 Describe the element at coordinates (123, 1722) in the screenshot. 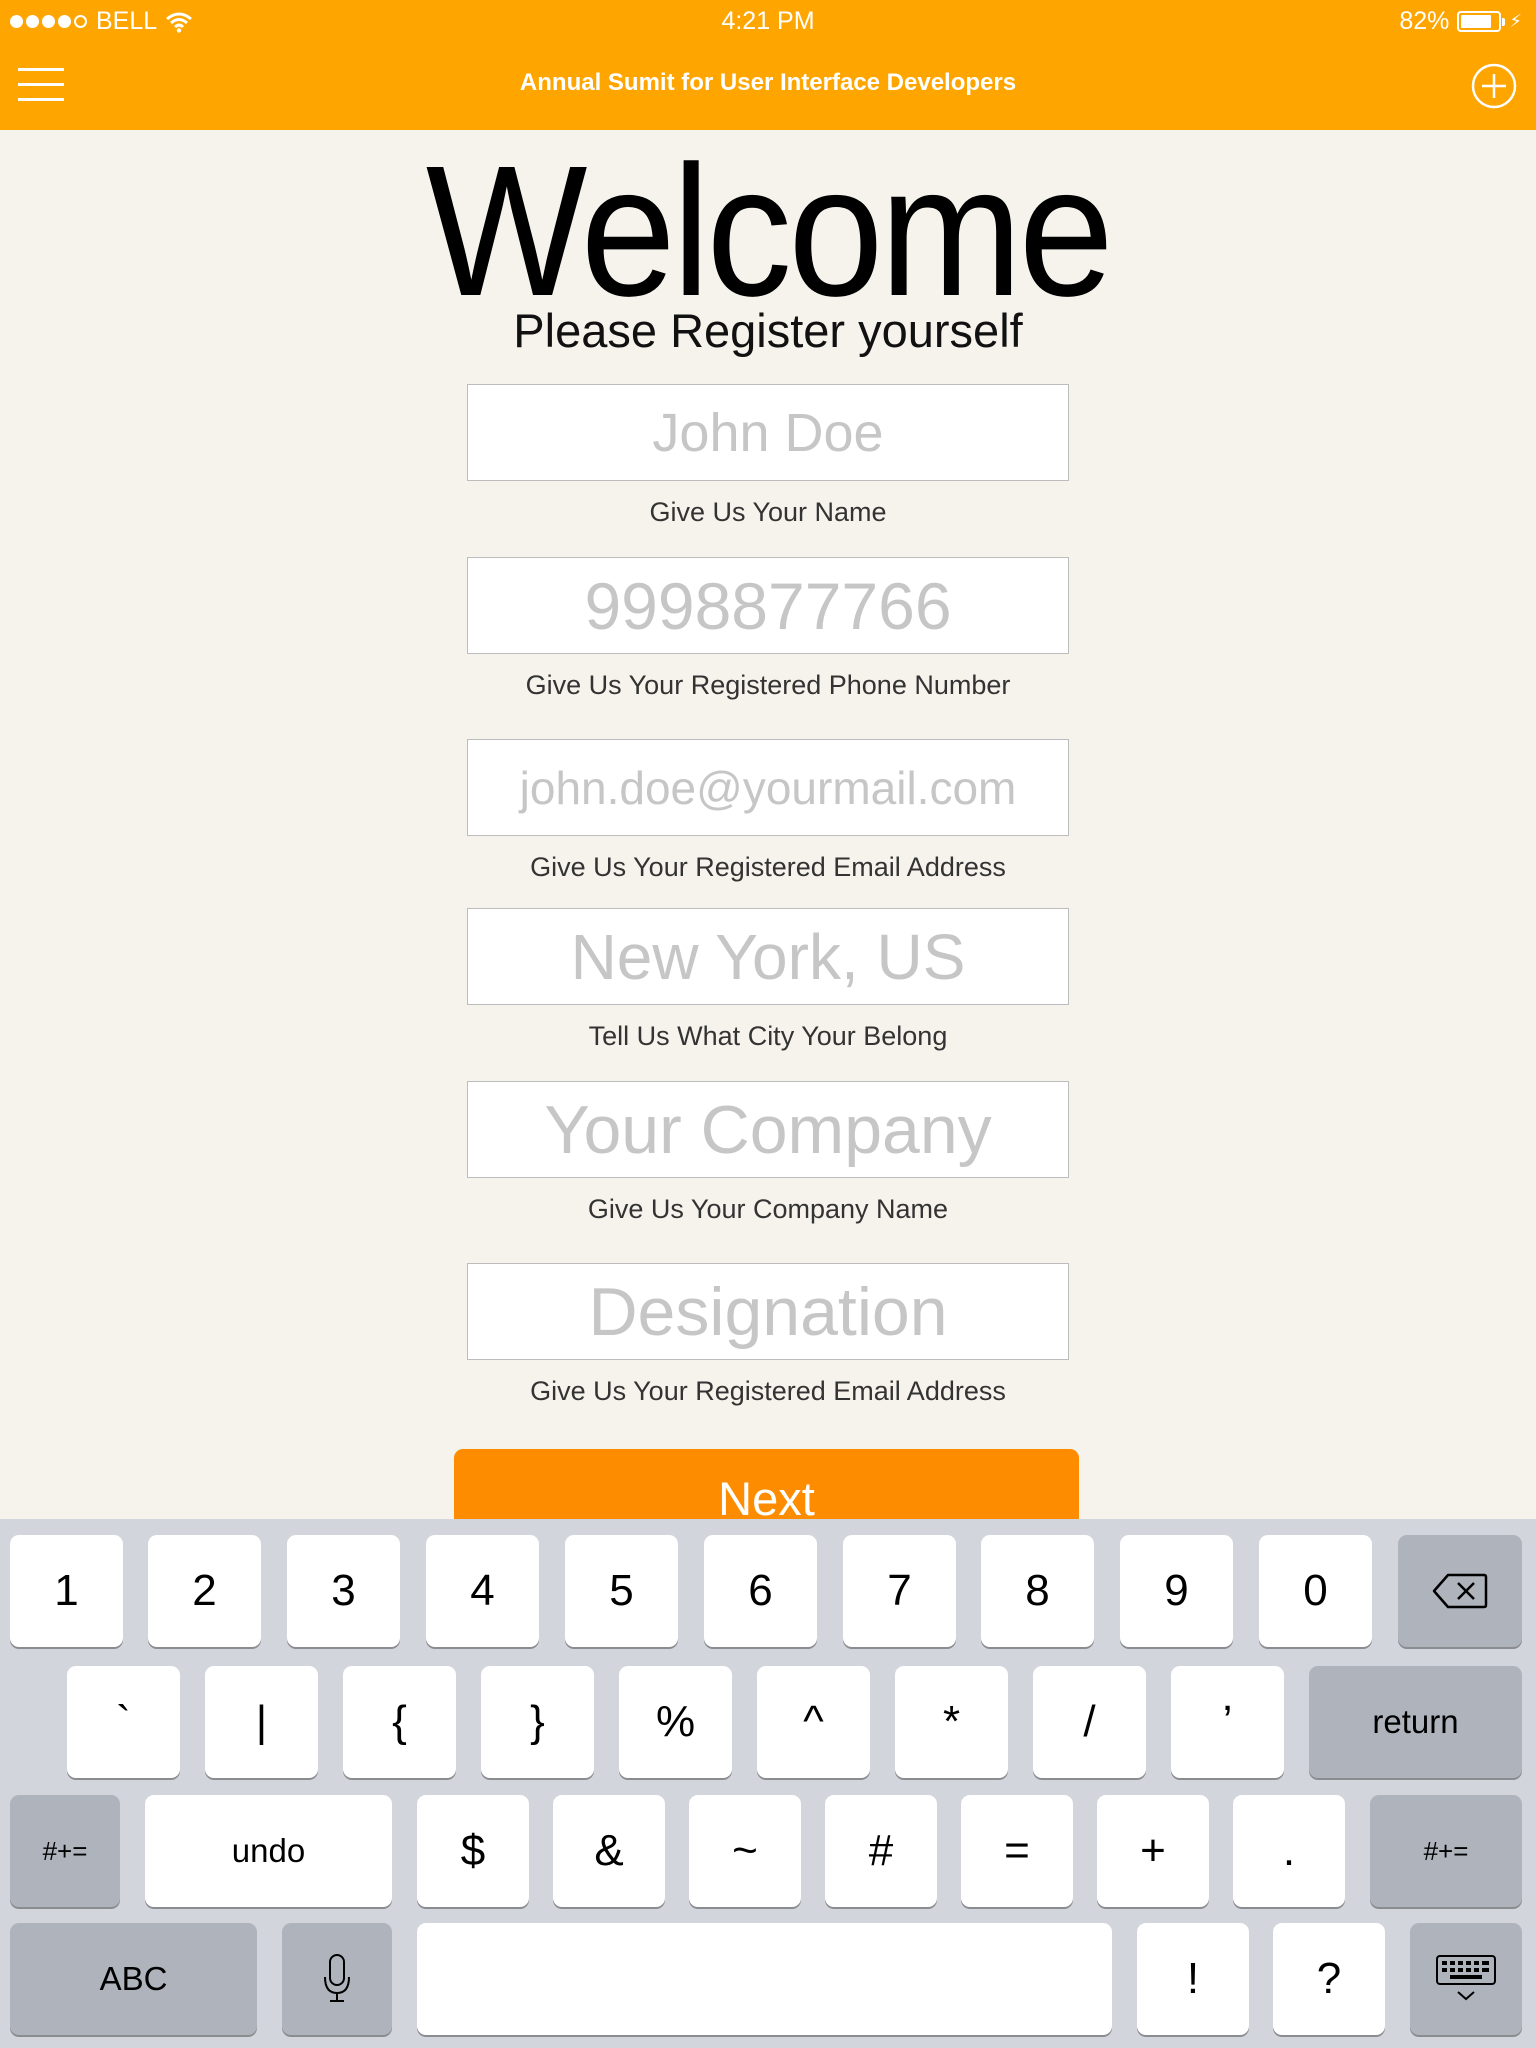

I see `key-backtick: `` at that location.